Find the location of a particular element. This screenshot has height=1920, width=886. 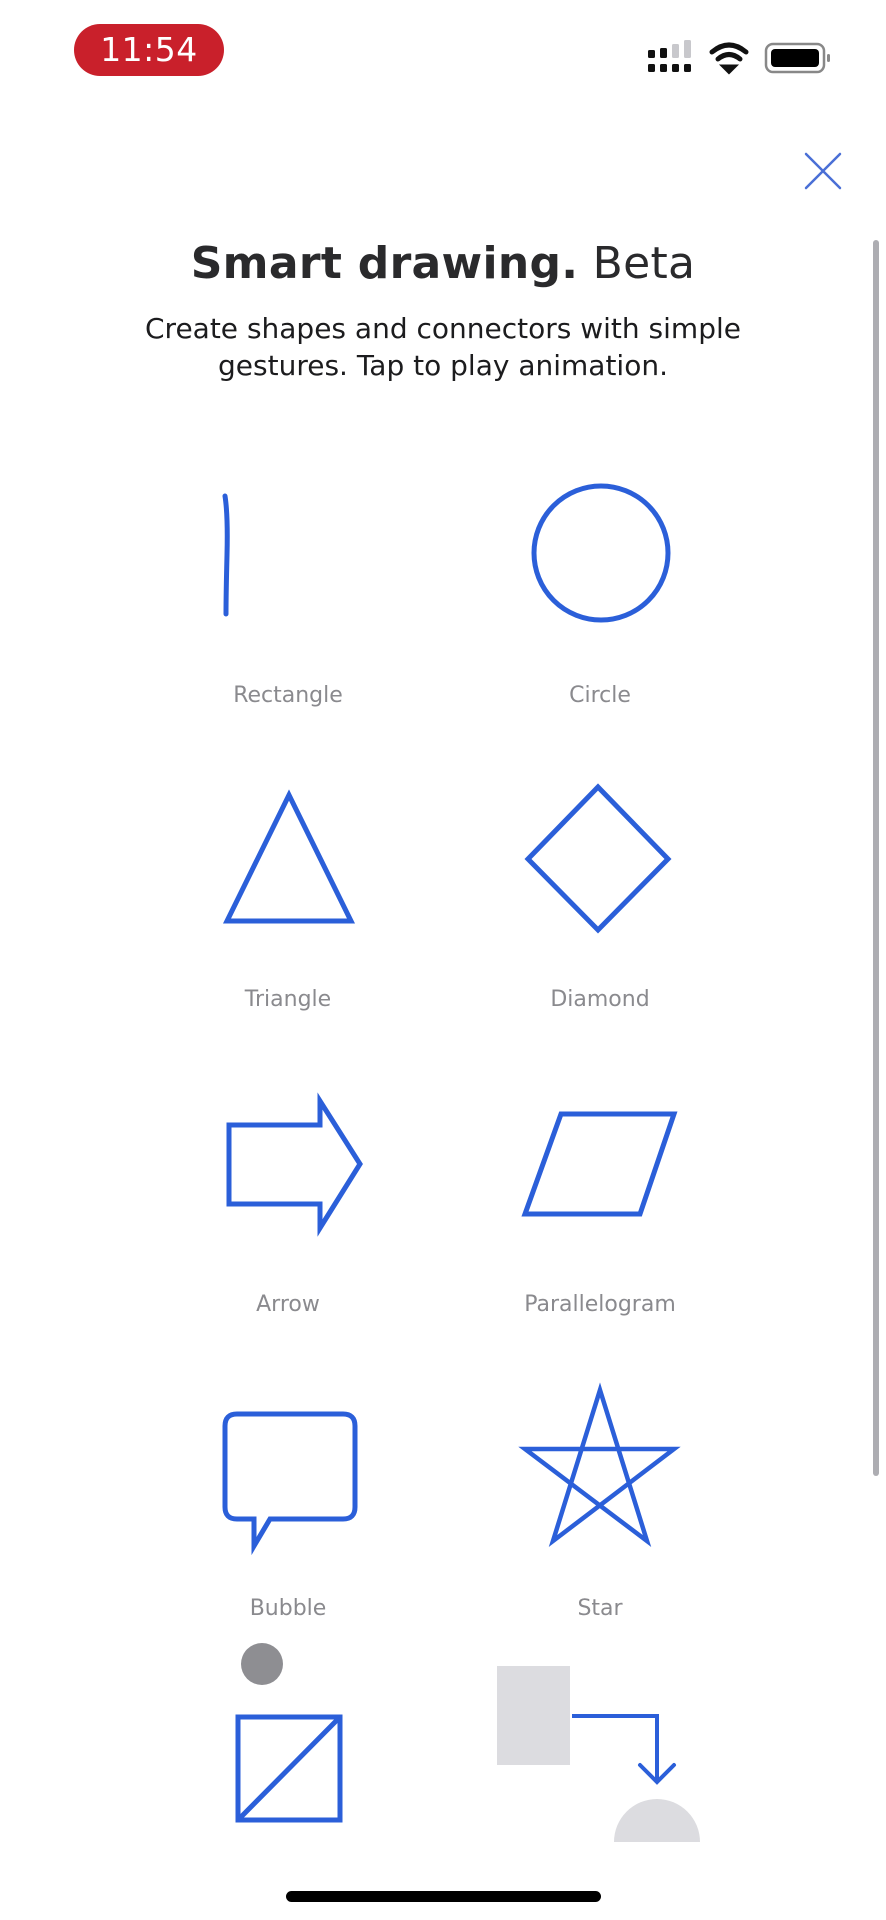

shape-label: Star is located at coordinates (600, 1608).